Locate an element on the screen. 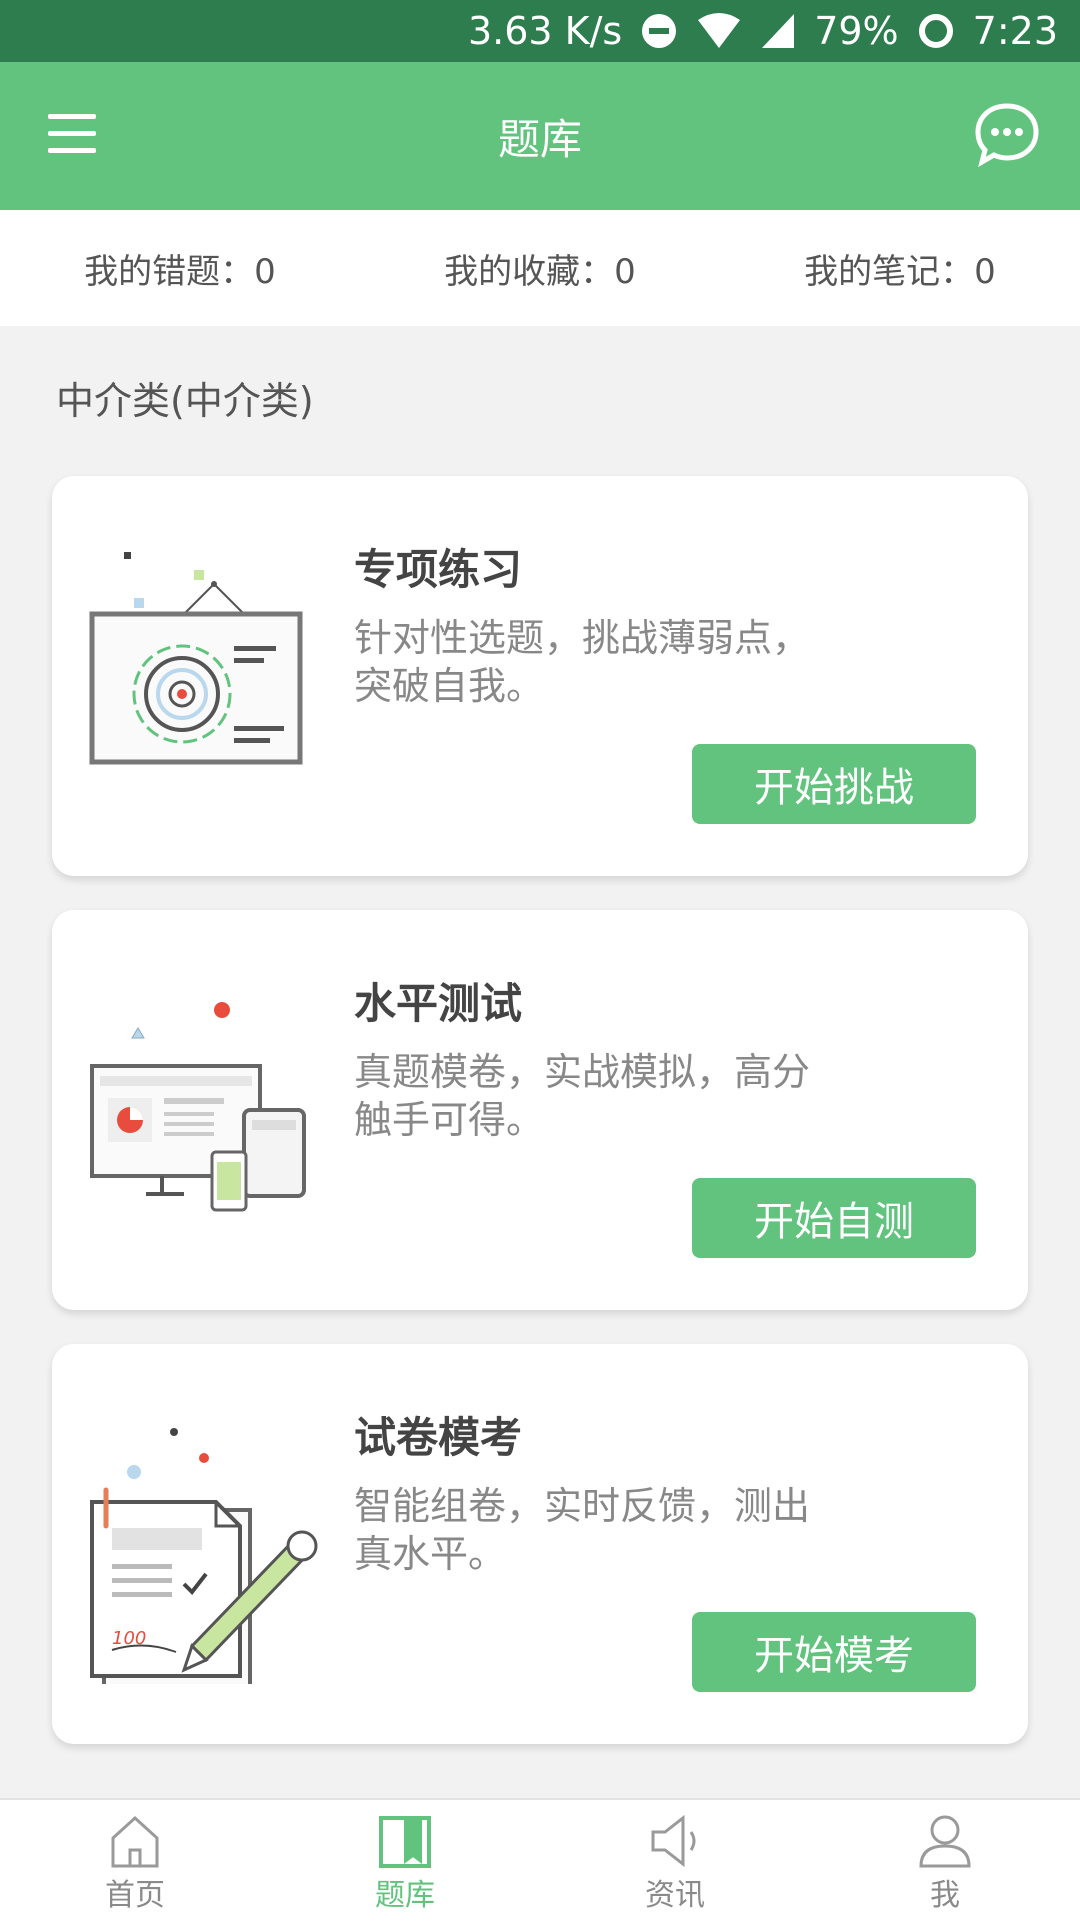  devices-illustration is located at coordinates (209, 1115).